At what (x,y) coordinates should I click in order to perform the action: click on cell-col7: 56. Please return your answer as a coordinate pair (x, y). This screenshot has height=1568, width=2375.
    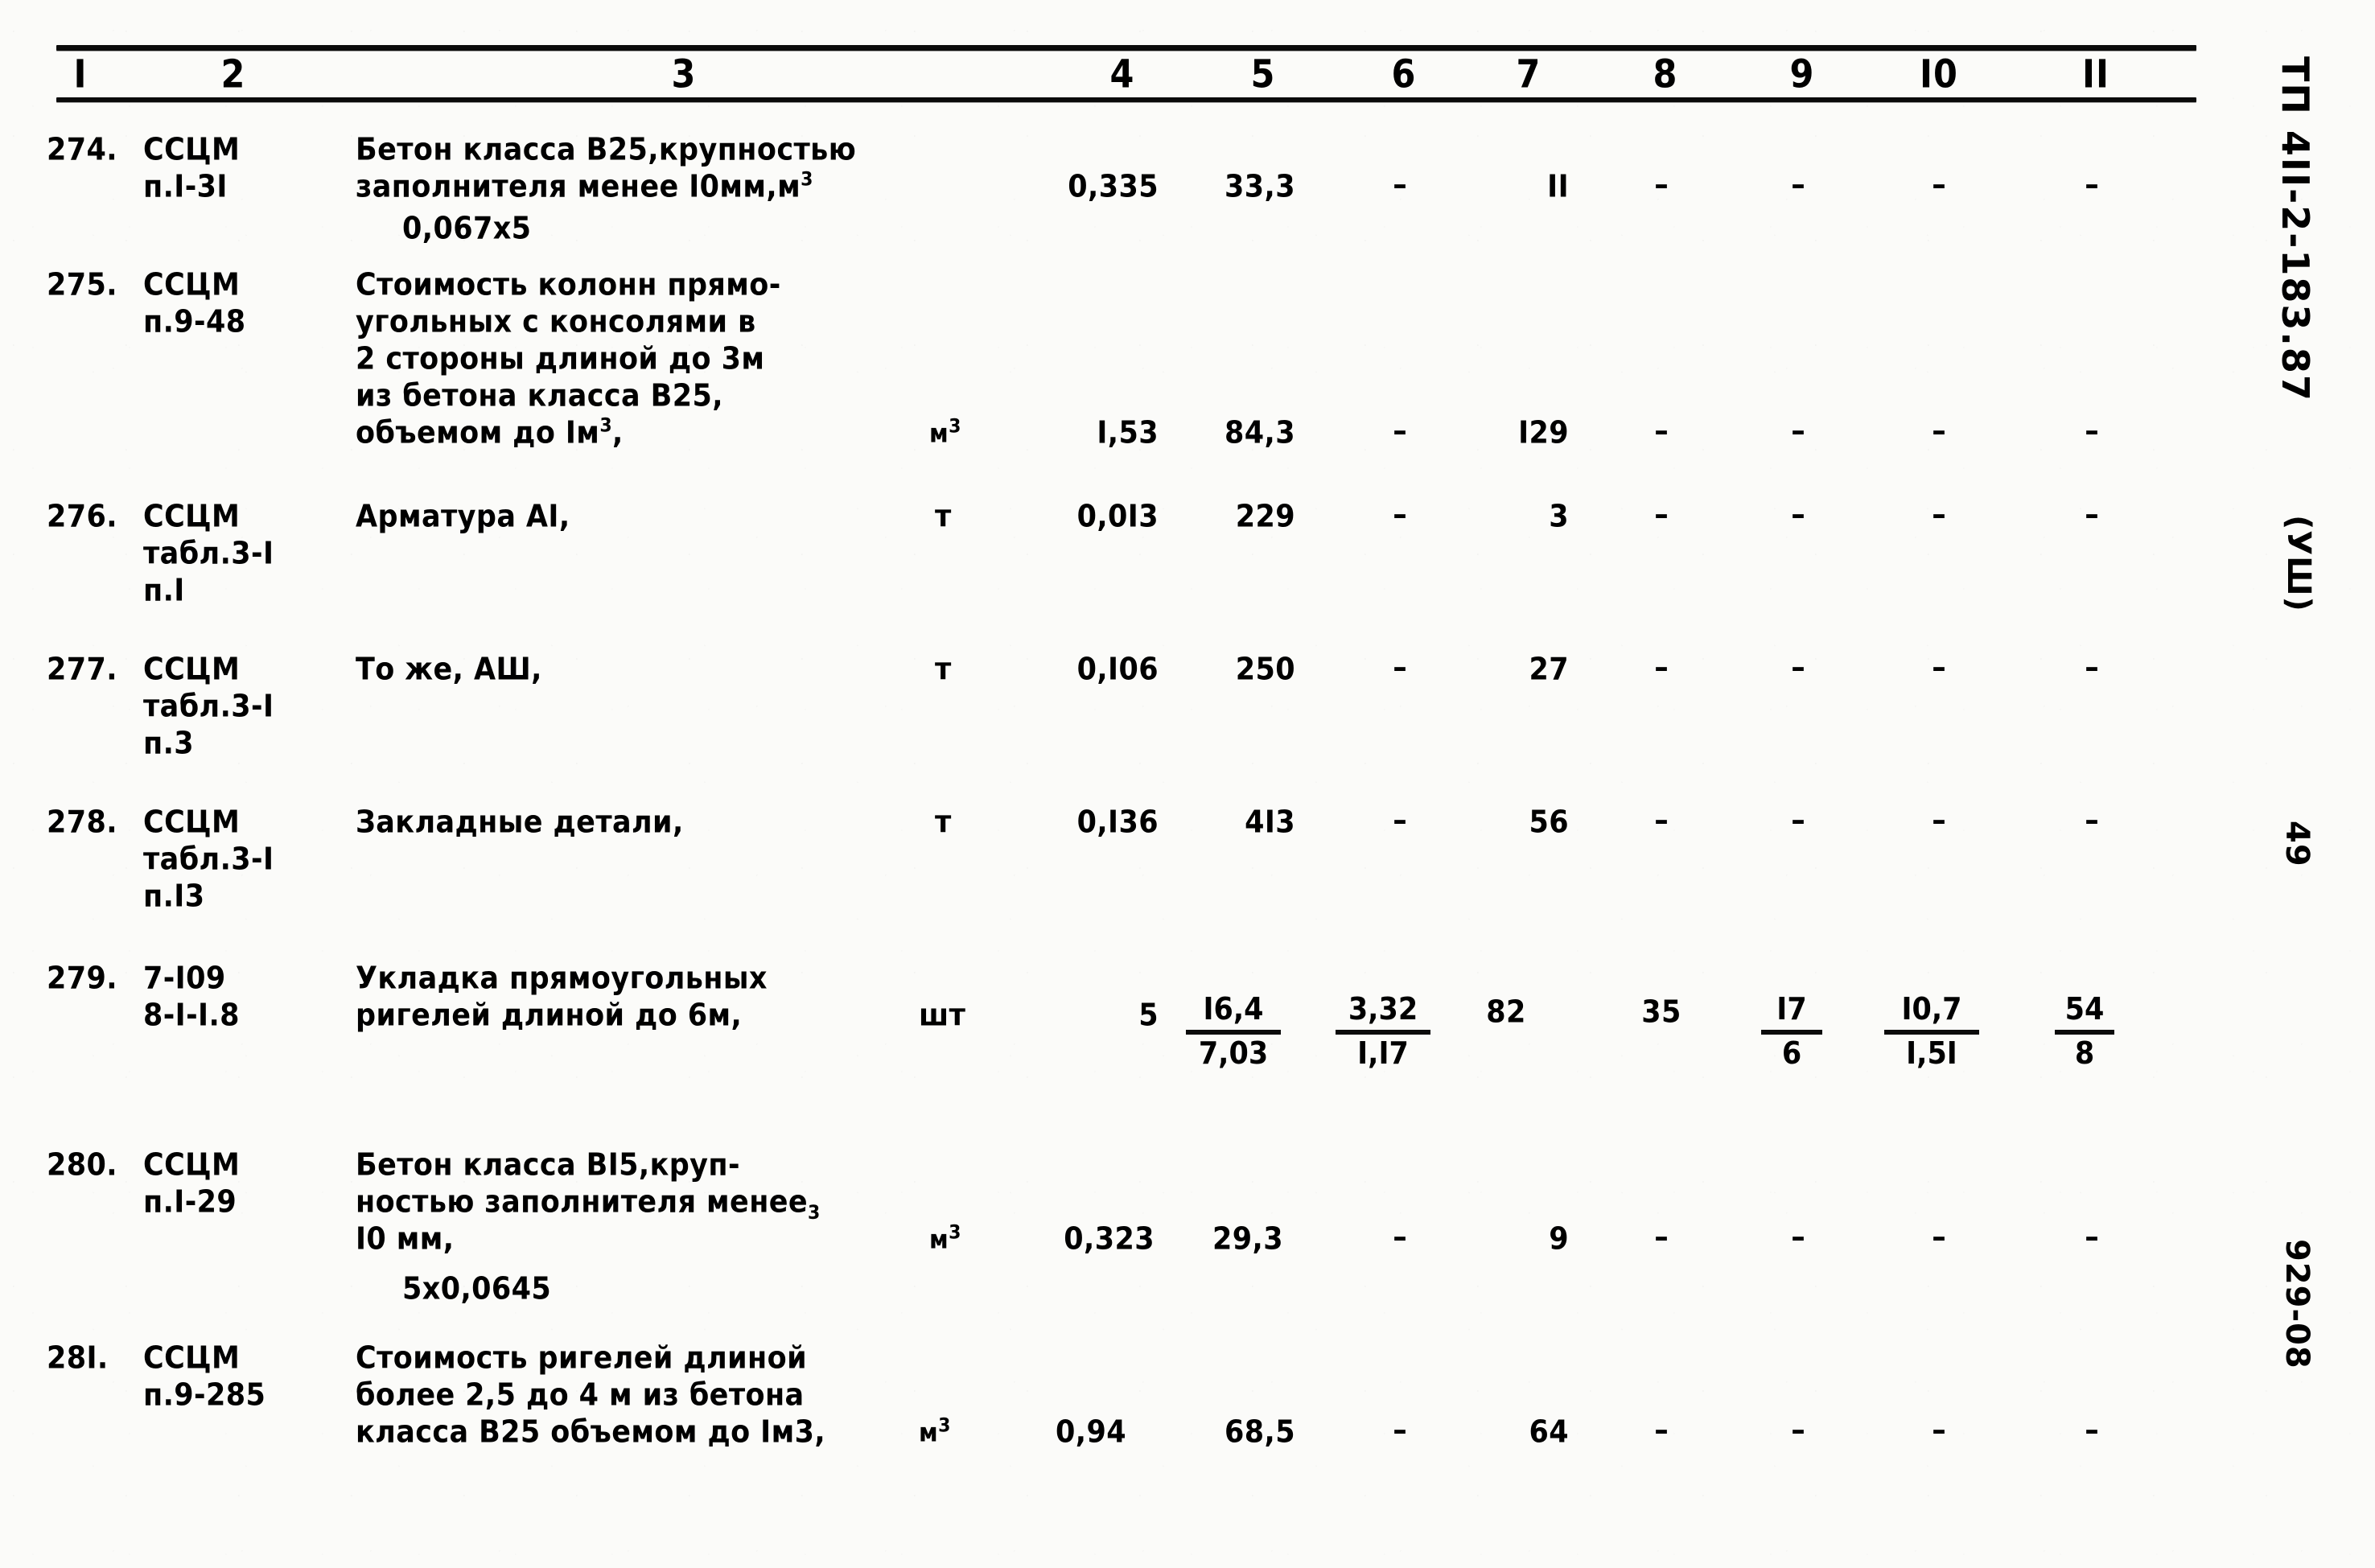
    Looking at the image, I should click on (1549, 823).